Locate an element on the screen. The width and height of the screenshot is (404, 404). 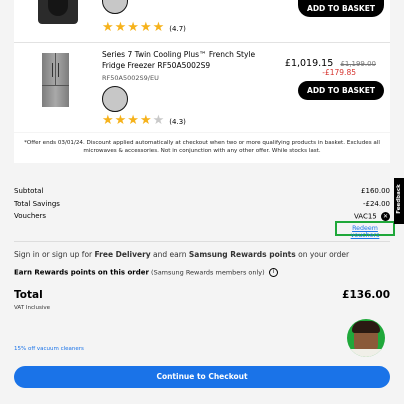
earn-rewards-note: (Samsung Rewards members only) is located at coordinates (206, 272).